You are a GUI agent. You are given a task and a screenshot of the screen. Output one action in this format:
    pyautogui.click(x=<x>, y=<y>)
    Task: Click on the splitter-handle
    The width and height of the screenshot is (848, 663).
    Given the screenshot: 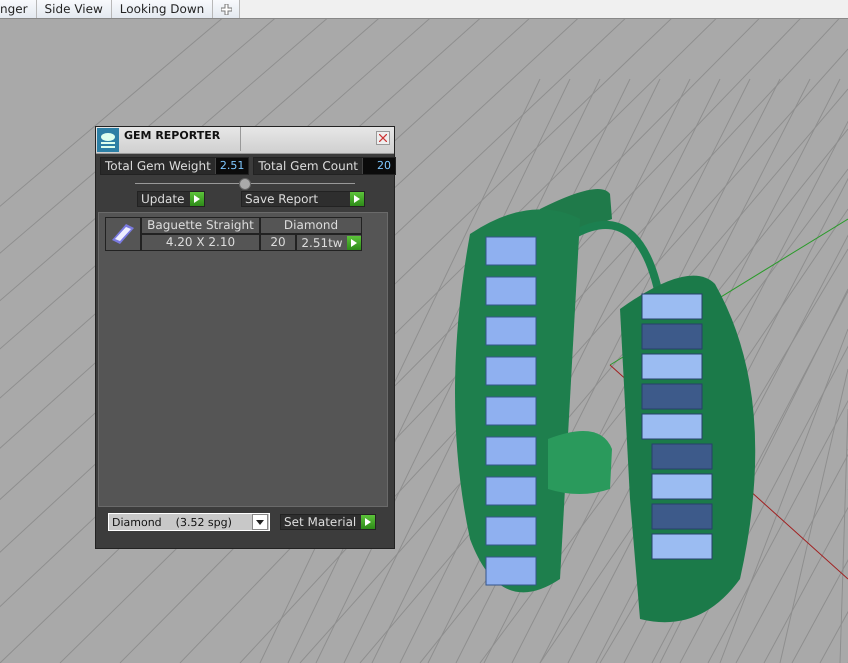 What is the action you would take?
    pyautogui.click(x=245, y=184)
    